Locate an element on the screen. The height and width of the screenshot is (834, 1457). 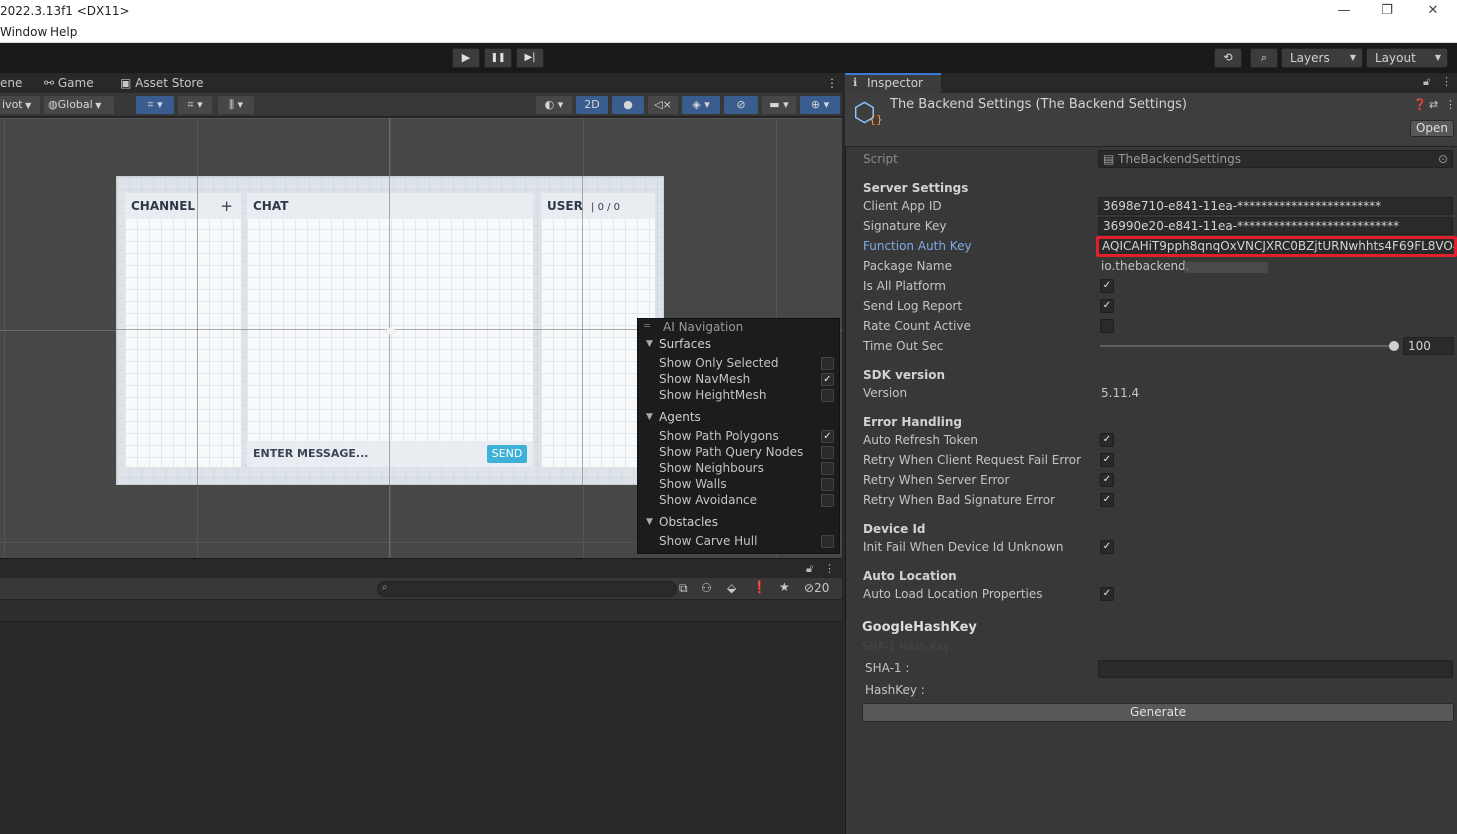
snap-increment-button: ⌗ ▾ is located at coordinates (195, 105).